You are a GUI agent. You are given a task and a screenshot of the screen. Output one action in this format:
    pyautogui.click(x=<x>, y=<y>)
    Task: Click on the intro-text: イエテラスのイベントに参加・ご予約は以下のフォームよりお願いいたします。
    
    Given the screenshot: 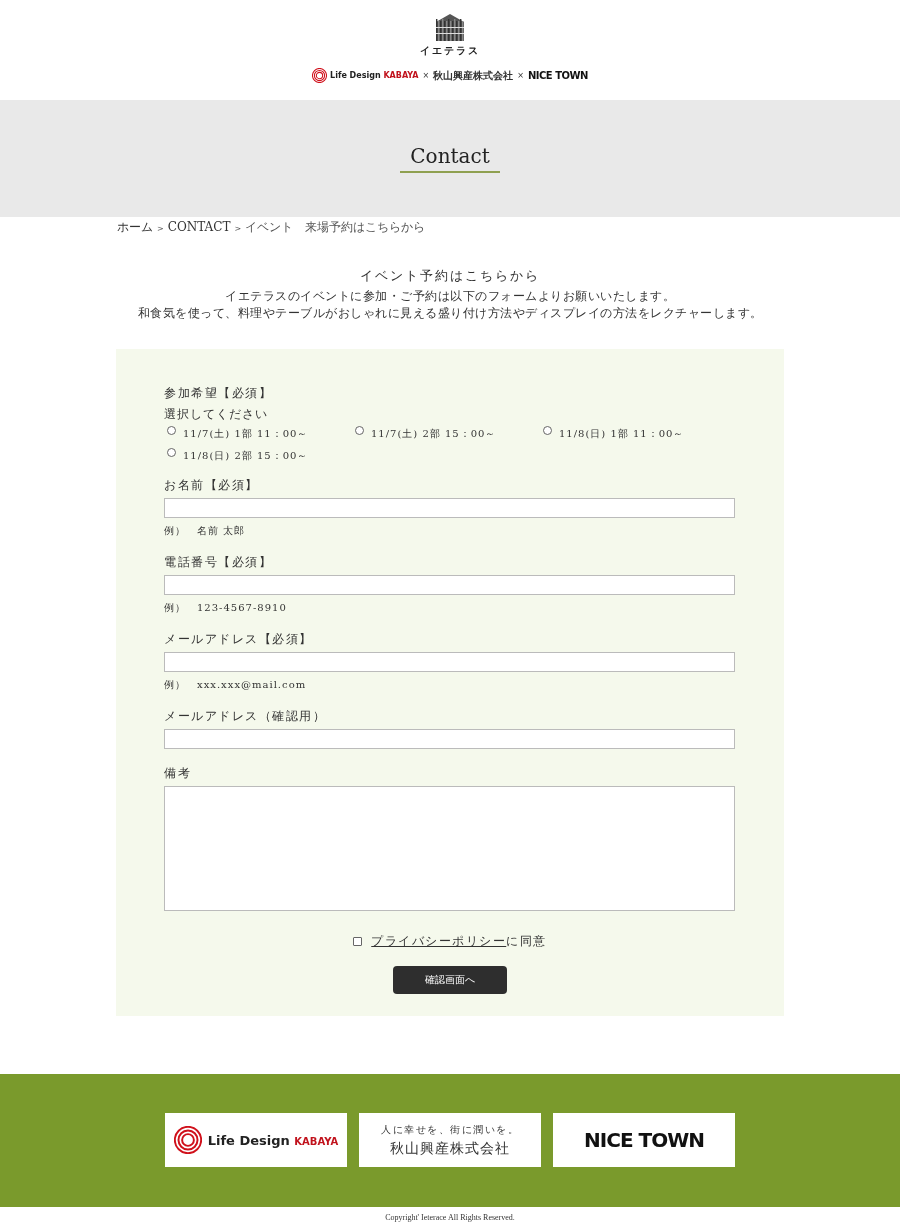 What is the action you would take?
    pyautogui.click(x=450, y=296)
    